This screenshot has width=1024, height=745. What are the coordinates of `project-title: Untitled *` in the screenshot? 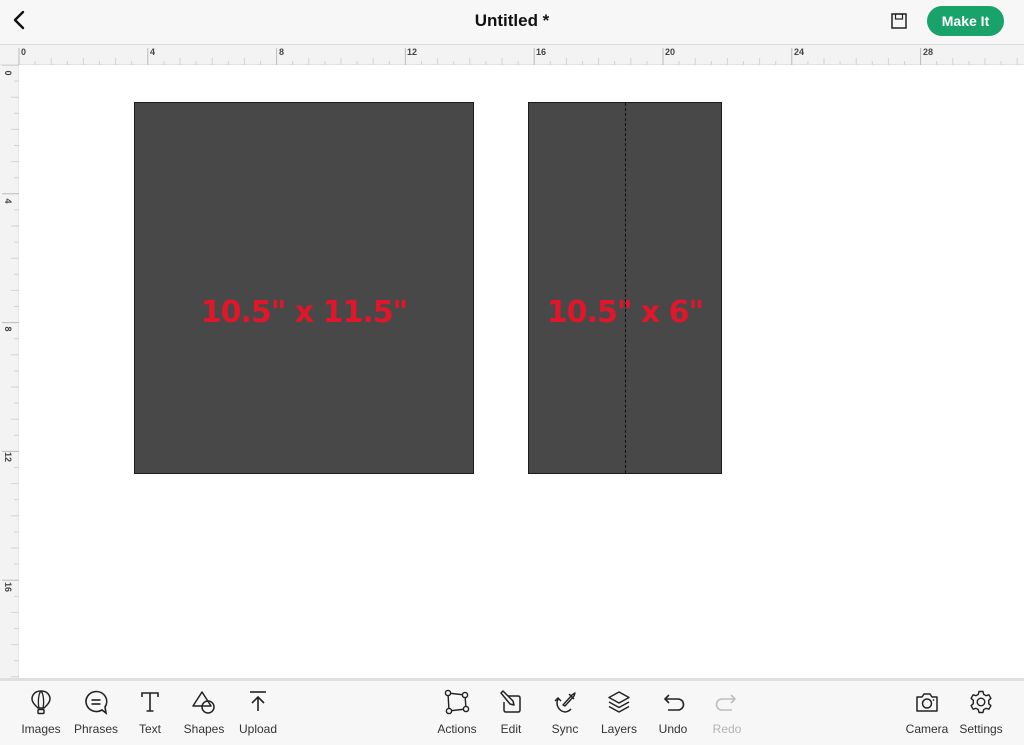 It's located at (512, 20).